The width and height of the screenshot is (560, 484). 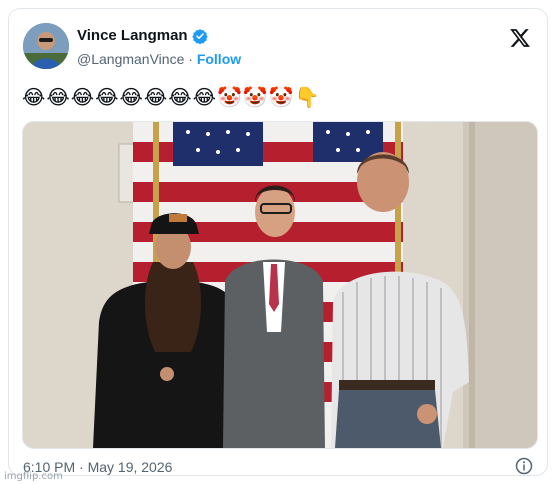 What do you see at coordinates (219, 59) in the screenshot?
I see `follow-button: Follow` at bounding box center [219, 59].